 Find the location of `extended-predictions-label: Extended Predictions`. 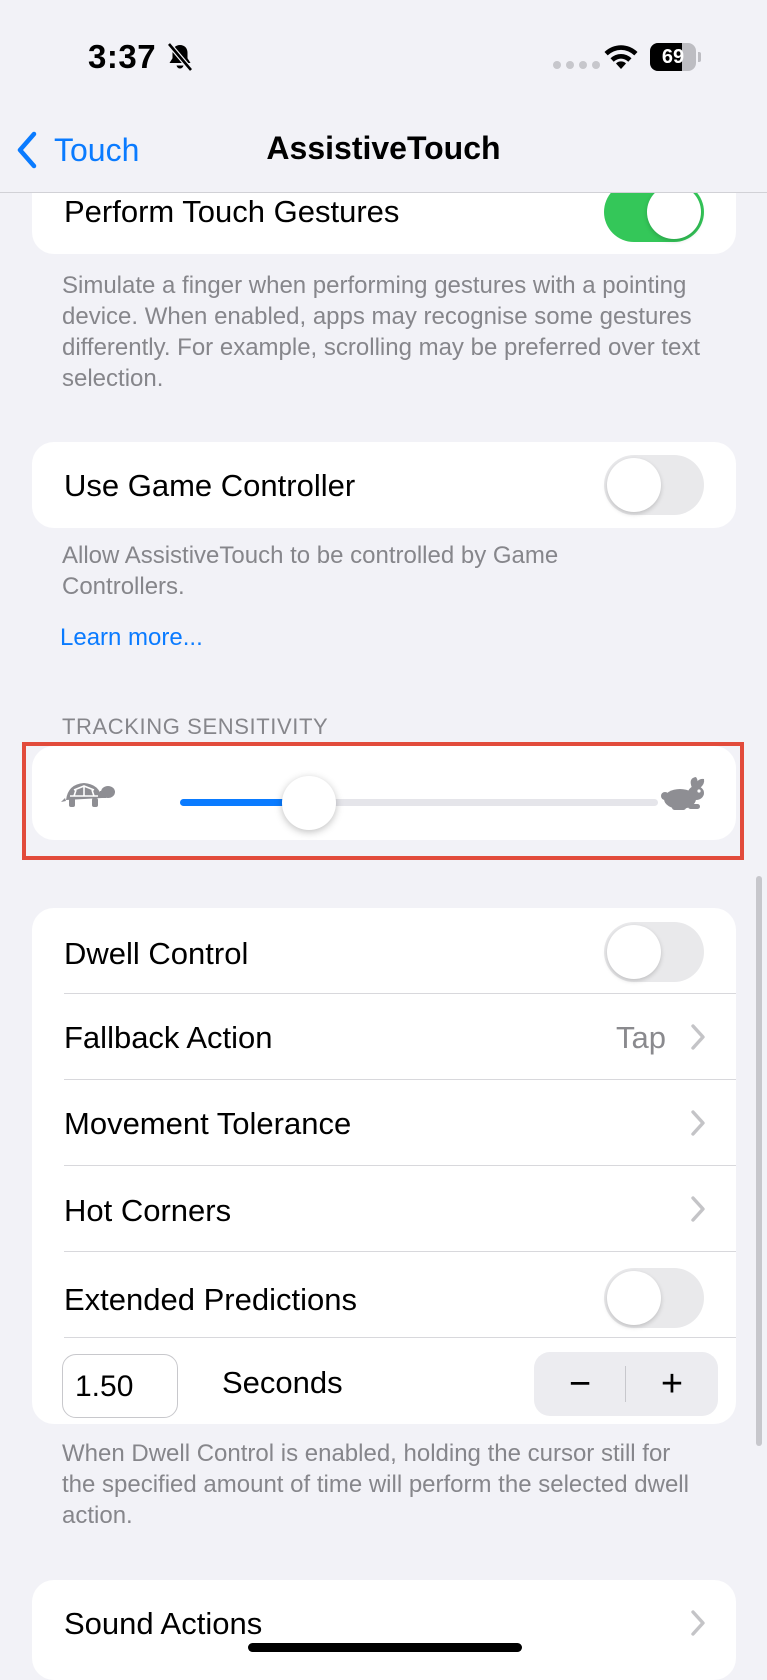

extended-predictions-label: Extended Predictions is located at coordinates (210, 1299).